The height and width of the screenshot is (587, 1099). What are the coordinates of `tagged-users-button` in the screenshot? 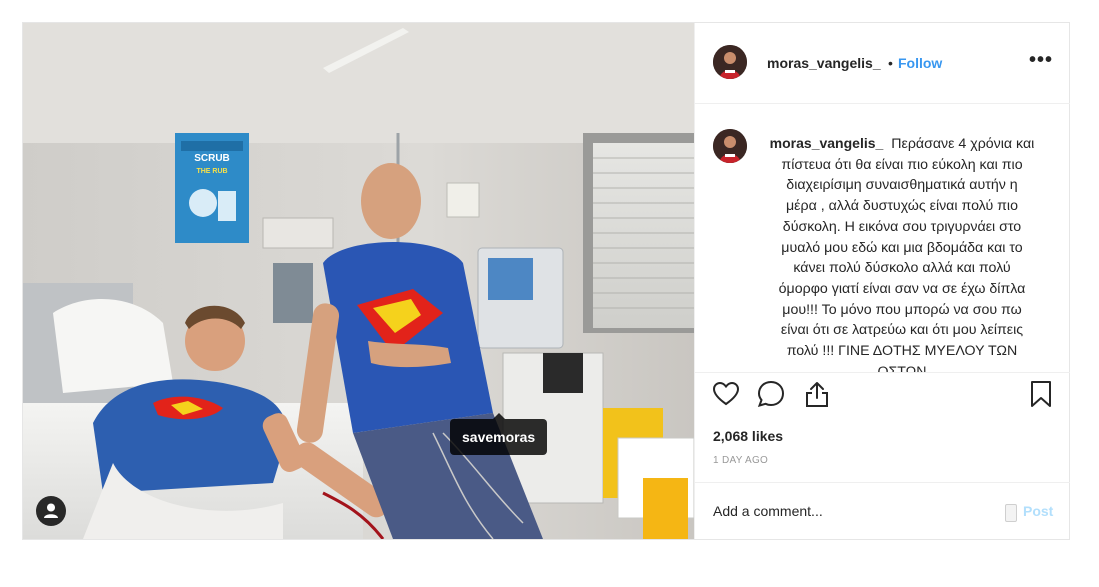 It's located at (51, 511).